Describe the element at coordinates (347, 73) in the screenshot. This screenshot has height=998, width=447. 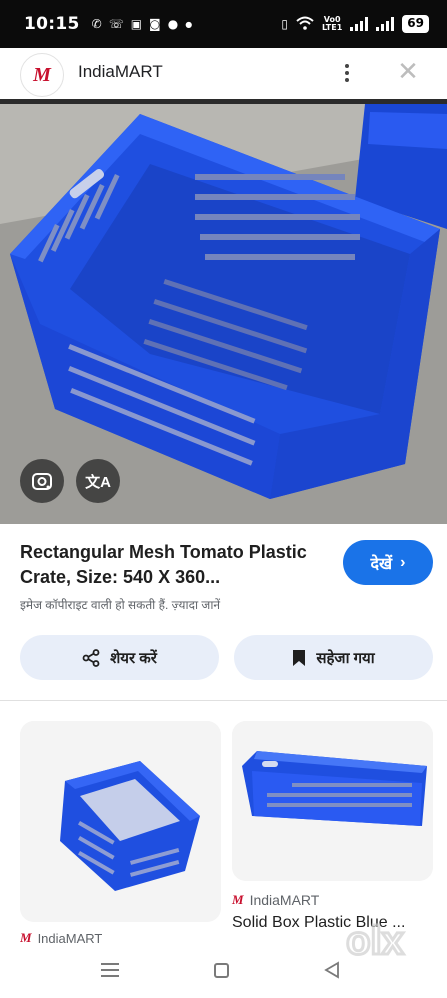
I see `more-options-icon` at that location.